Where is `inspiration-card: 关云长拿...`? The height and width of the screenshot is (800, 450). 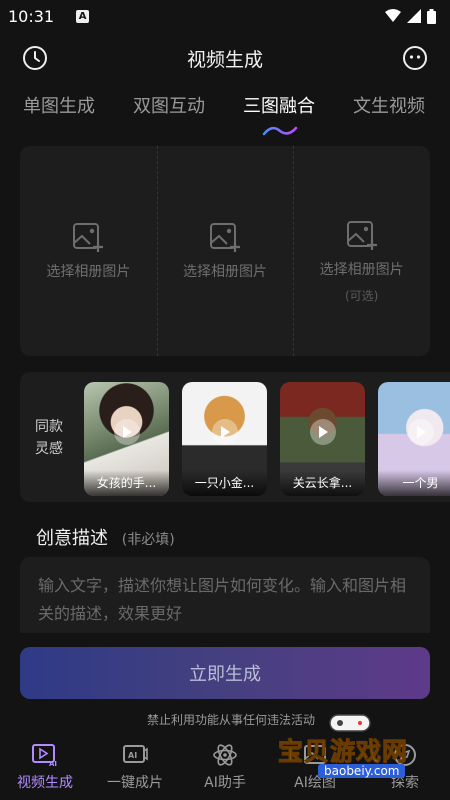
inspiration-card: 关云长拿... is located at coordinates (322, 439).